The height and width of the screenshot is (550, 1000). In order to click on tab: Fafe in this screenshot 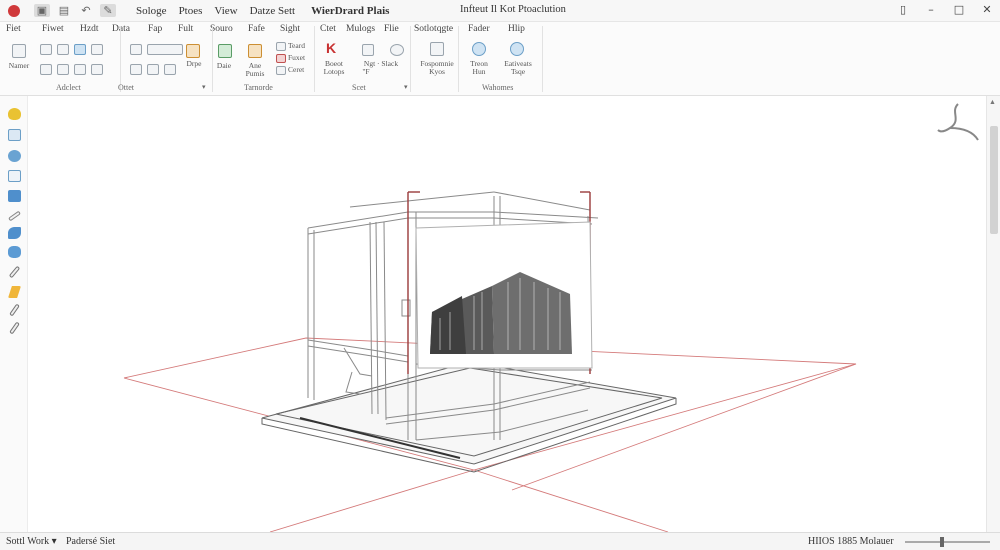, I will do `click(256, 29)`.